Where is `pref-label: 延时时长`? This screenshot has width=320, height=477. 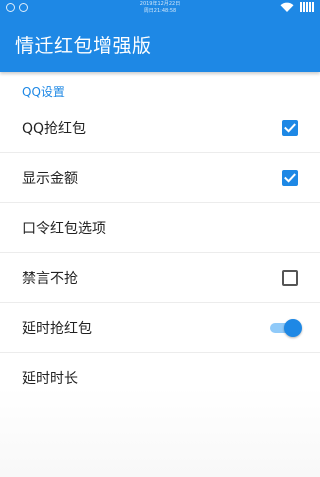 pref-label: 延时时长 is located at coordinates (50, 378).